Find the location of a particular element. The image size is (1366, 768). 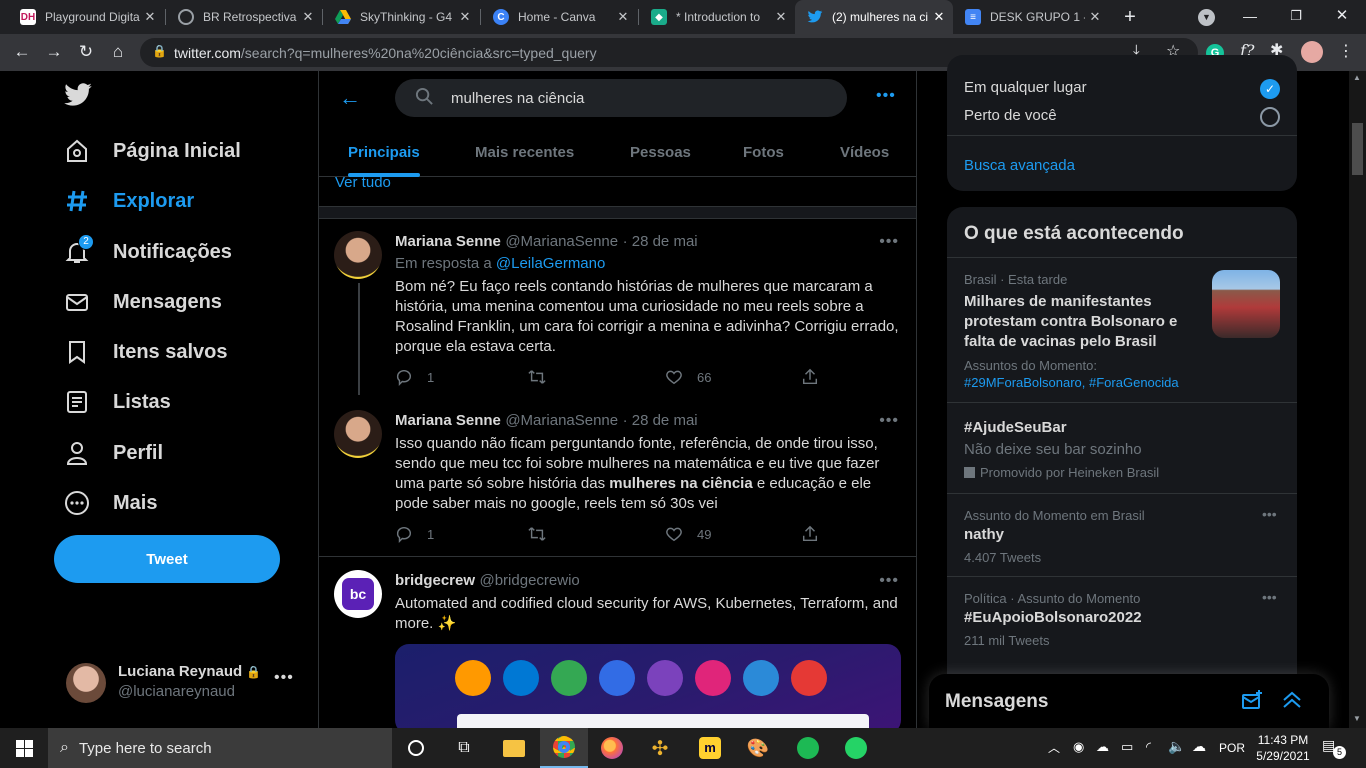

tab-fotos: Fotos is located at coordinates (763, 152).